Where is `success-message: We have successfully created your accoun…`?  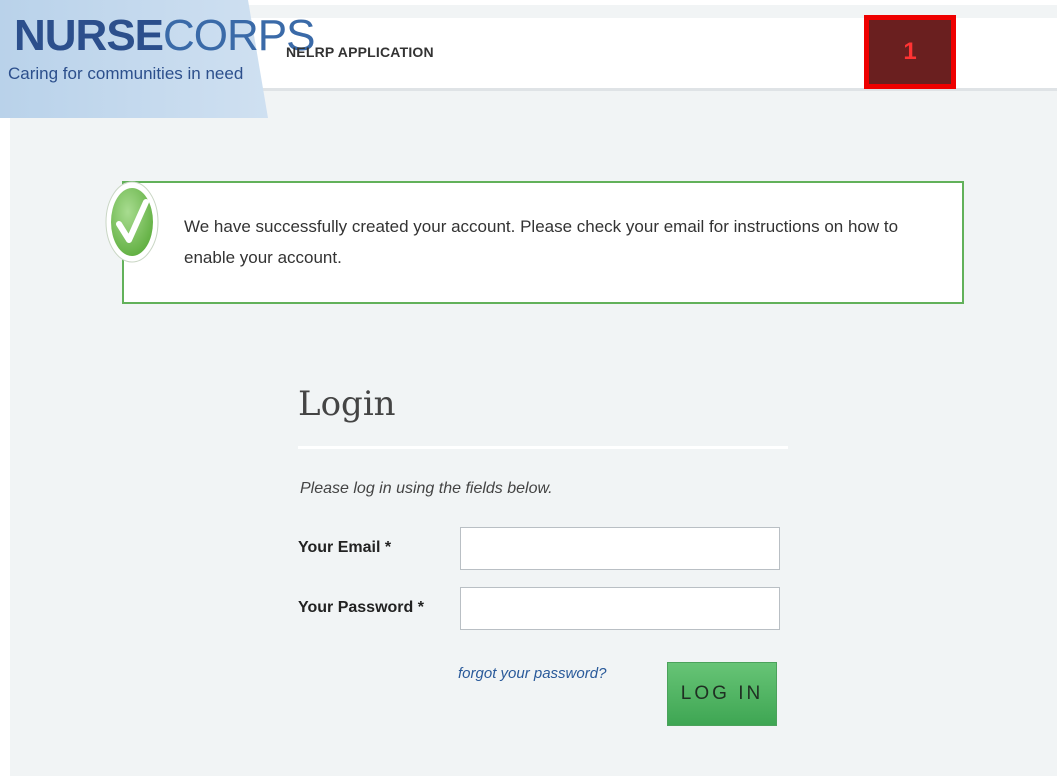 success-message: We have successfully created your accoun… is located at coordinates (541, 242).